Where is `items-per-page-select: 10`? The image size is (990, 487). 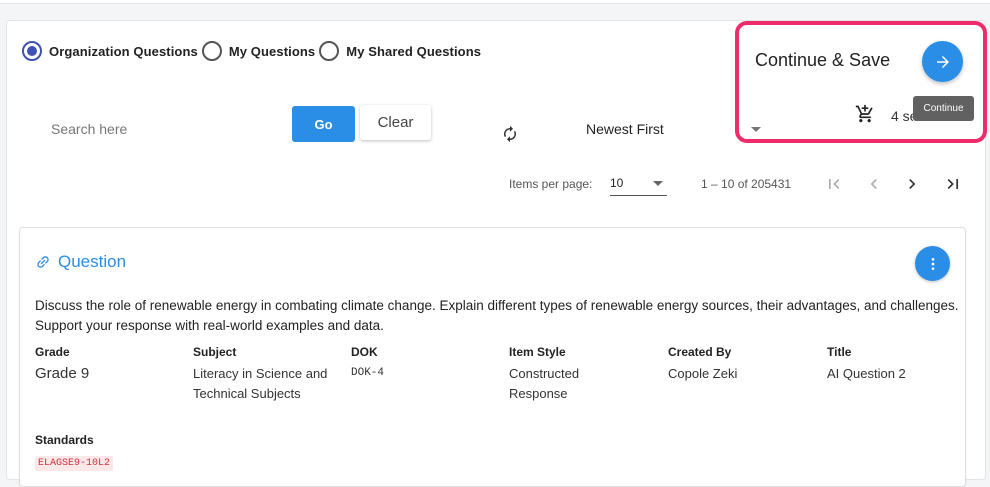 items-per-page-select: 10 is located at coordinates (638, 186).